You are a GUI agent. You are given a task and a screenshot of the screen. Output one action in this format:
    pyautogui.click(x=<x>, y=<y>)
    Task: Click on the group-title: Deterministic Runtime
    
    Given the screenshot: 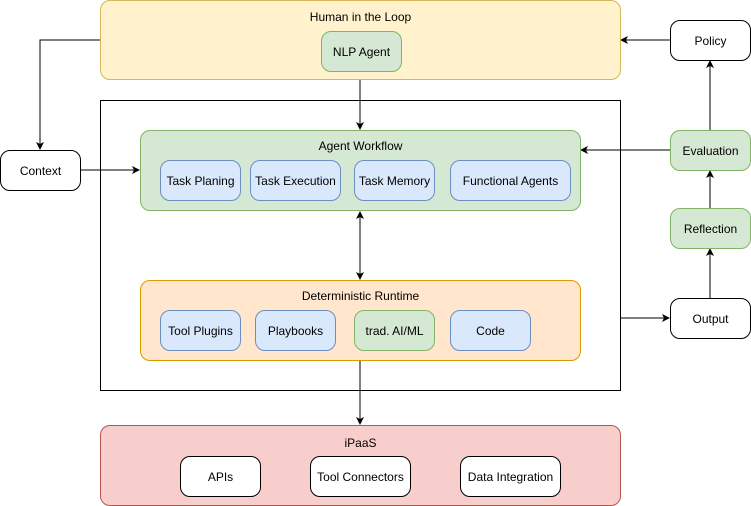 What is the action you would take?
    pyautogui.click(x=360, y=296)
    